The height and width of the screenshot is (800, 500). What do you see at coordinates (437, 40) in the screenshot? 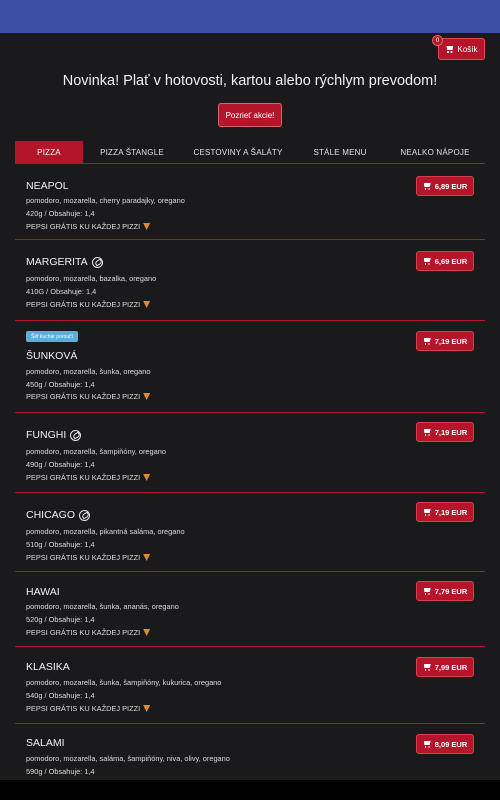
I see `cart-count-badge: 0` at bounding box center [437, 40].